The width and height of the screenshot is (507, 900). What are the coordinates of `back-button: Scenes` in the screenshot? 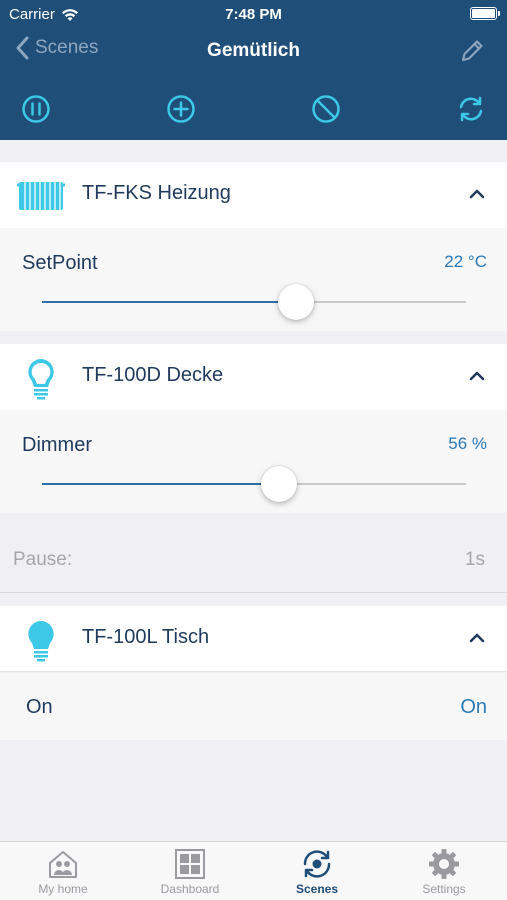 It's located at (56, 48).